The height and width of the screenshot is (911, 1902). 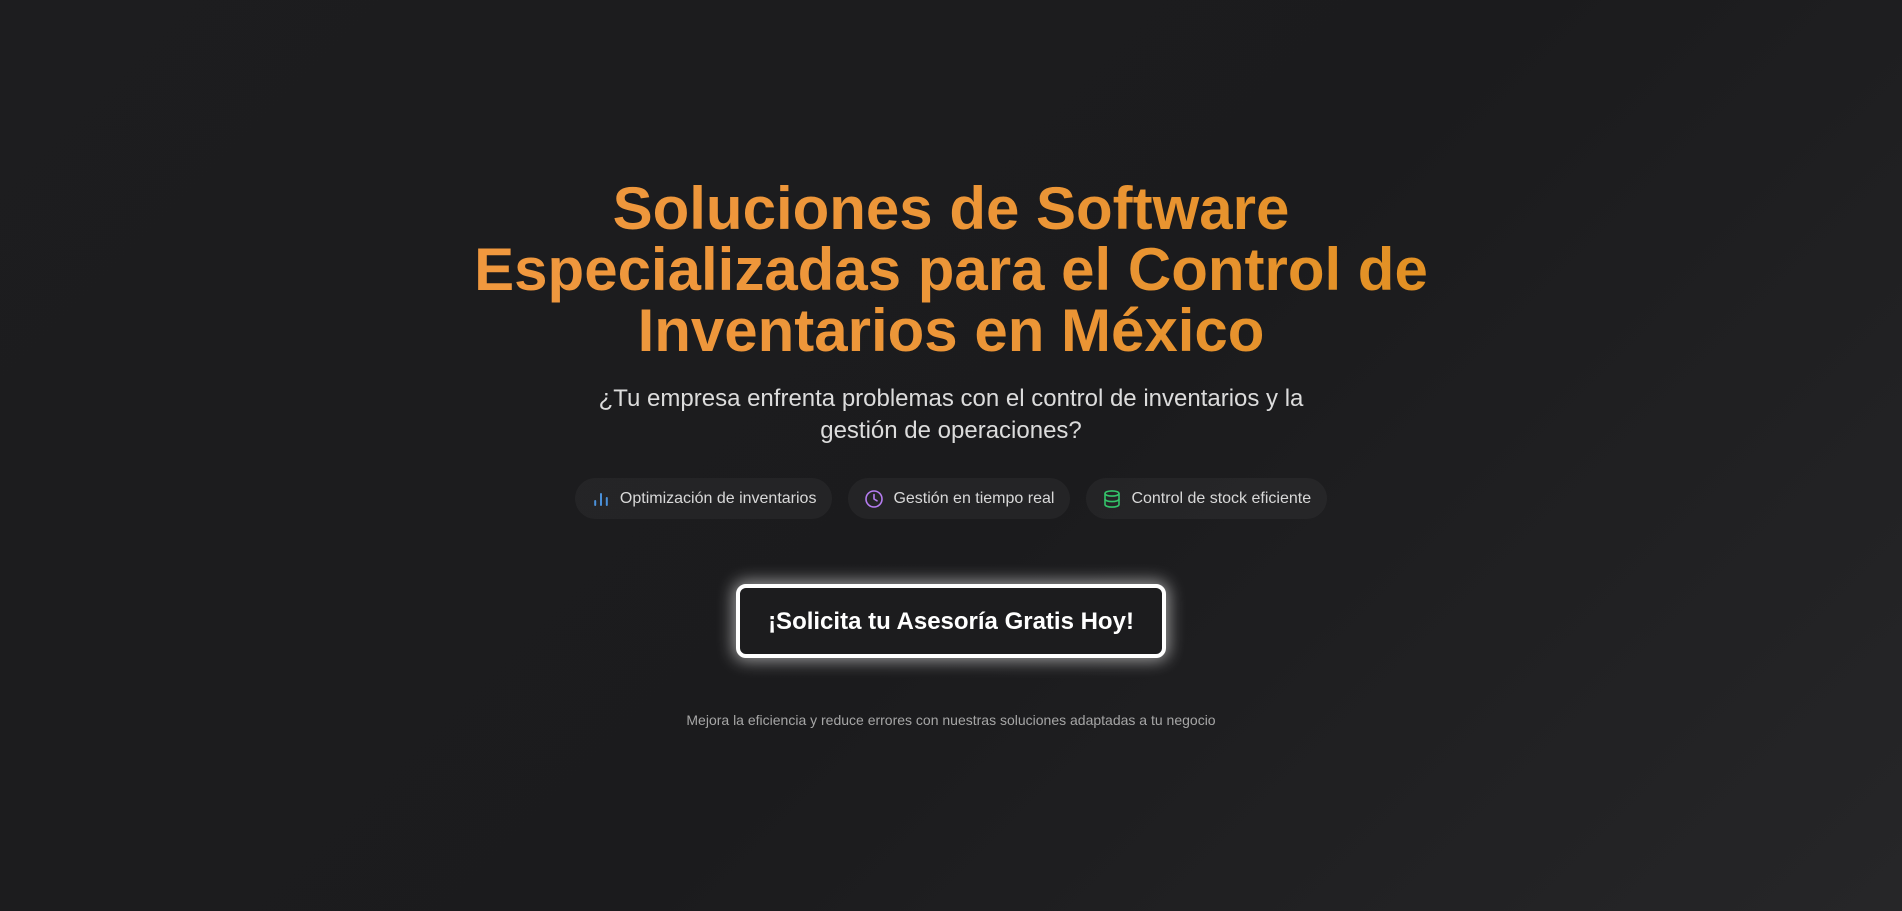 I want to click on hero-title-line-3: Inventarios en México, so click(x=951, y=330).